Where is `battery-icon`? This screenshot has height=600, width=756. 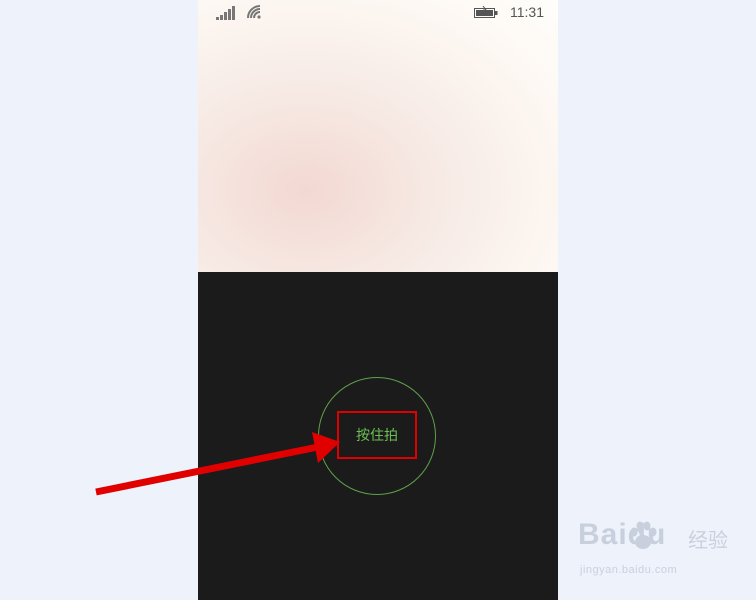
battery-icon is located at coordinates (486, 12).